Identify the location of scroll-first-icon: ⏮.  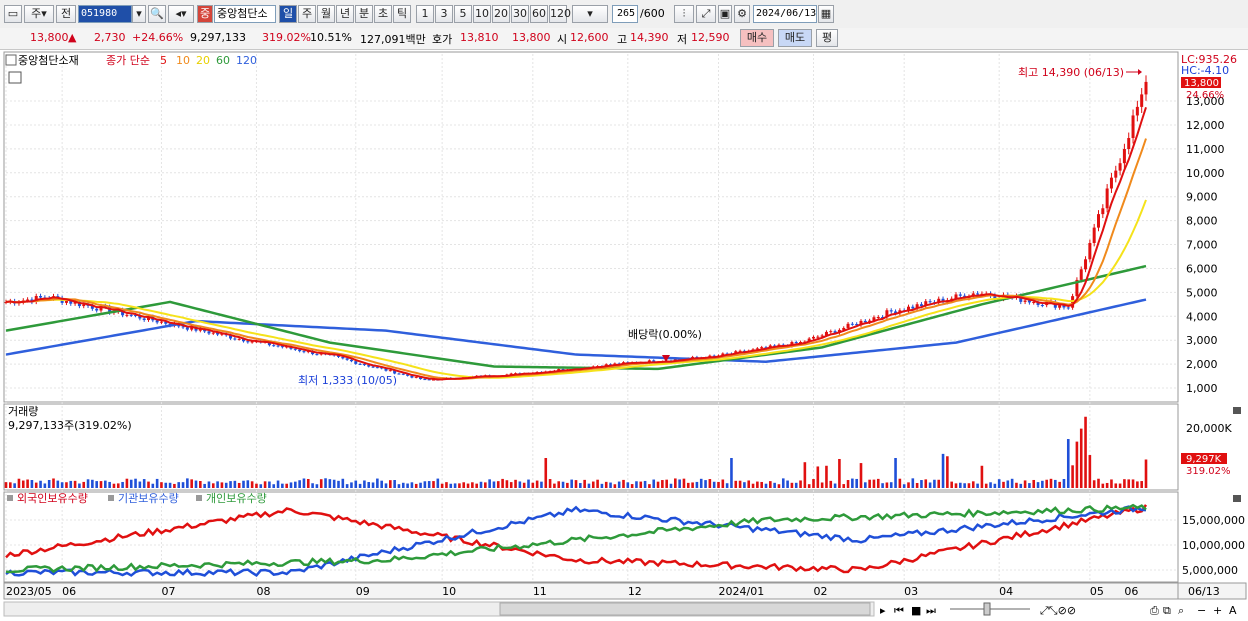
(899, 610).